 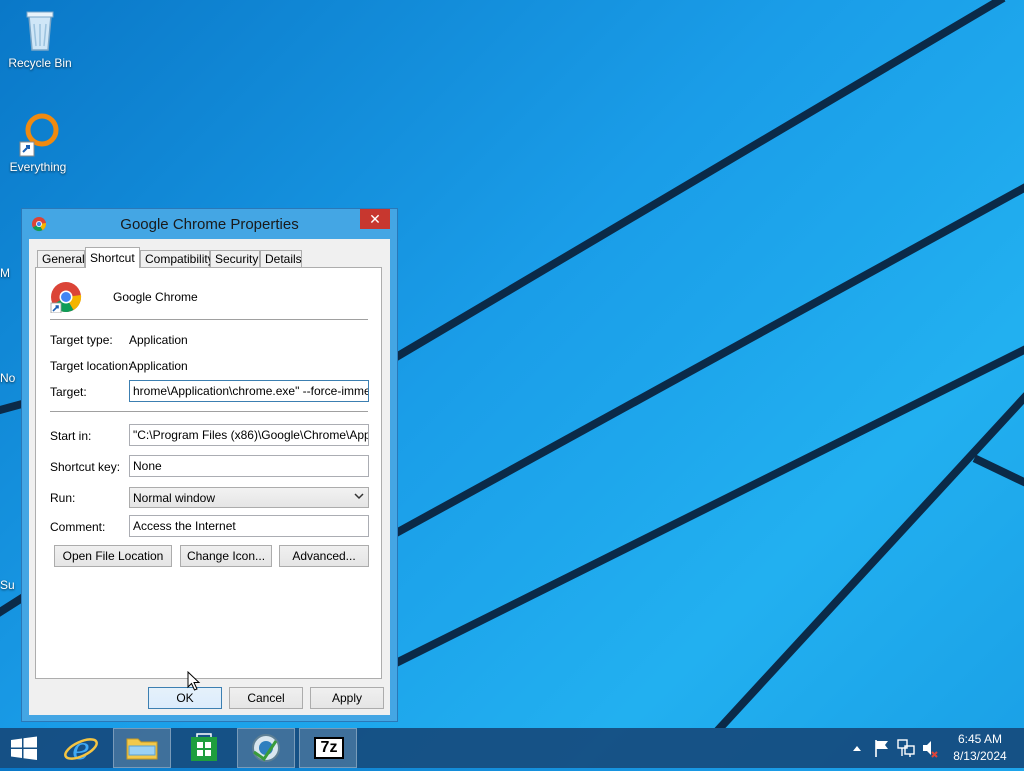 I want to click on everything-desktop-icon: Everything, so click(x=38, y=142).